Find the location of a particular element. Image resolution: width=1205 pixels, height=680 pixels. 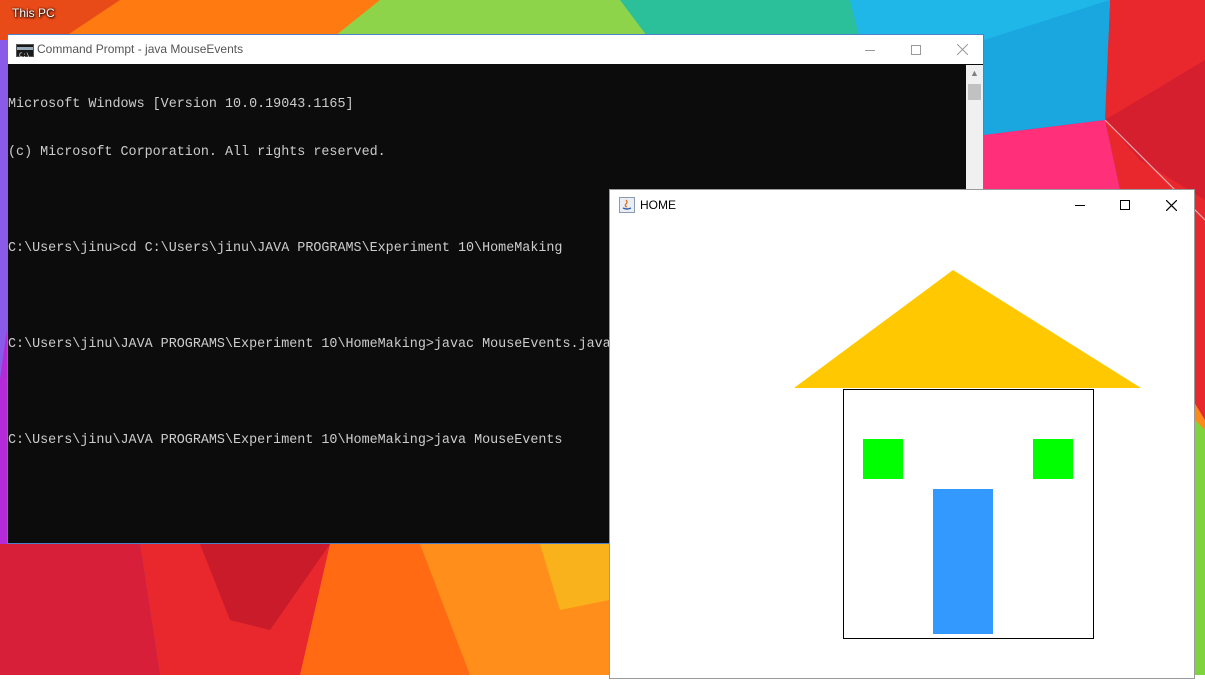

home-maximize-button is located at coordinates (1125, 205).